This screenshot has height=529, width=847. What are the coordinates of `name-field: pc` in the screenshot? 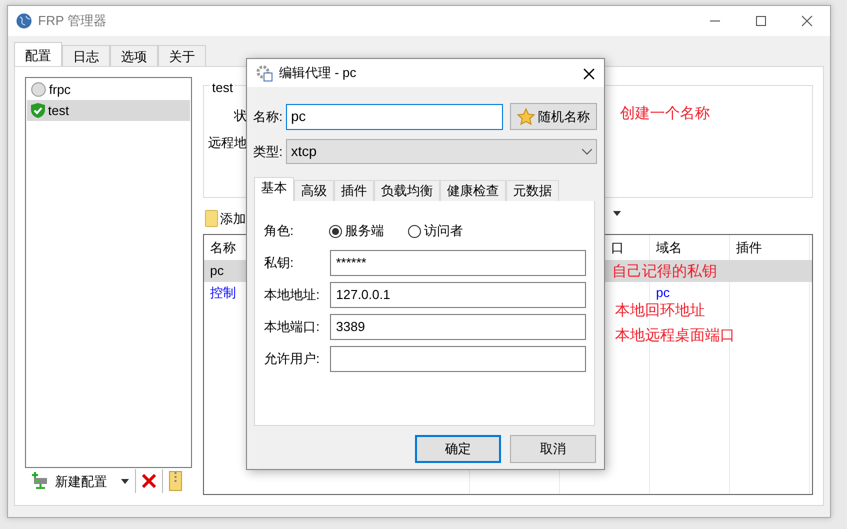 It's located at (394, 117).